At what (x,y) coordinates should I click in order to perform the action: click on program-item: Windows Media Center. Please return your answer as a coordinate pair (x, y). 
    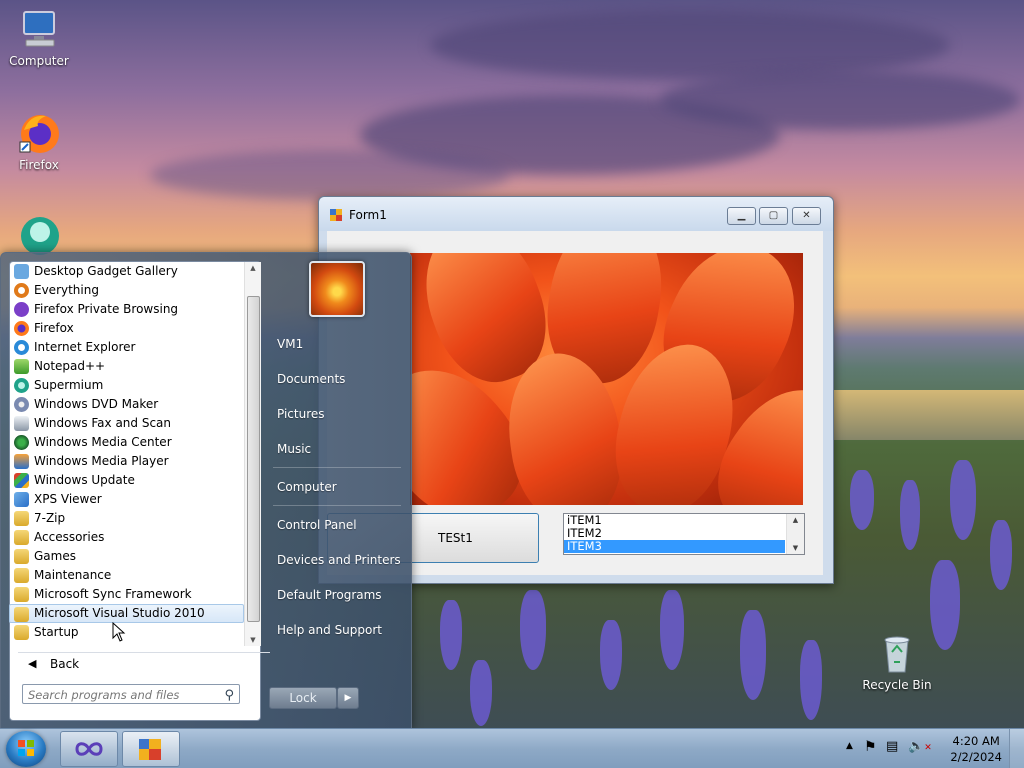
    Looking at the image, I should click on (127, 442).